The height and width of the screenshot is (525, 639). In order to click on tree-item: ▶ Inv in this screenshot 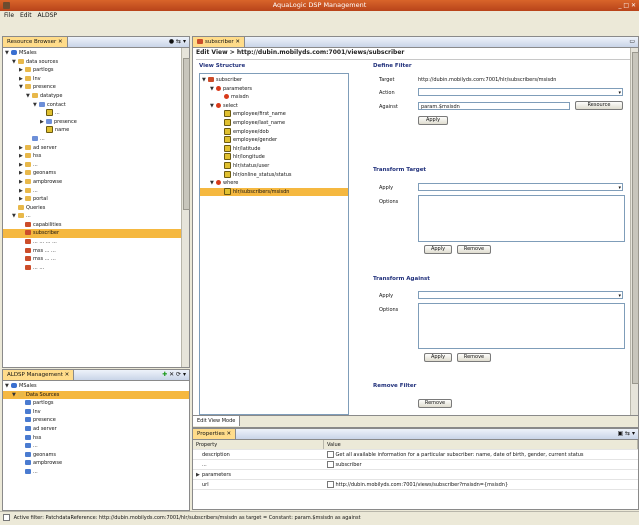, I will do `click(96, 79)`.